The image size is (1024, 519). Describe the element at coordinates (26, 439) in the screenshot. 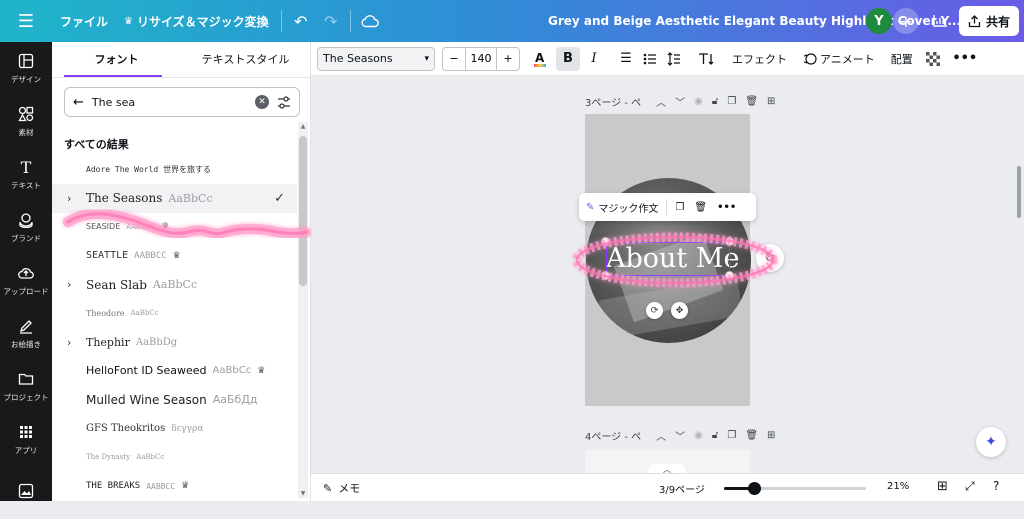

I see `rail-item-apps: アプリ` at that location.